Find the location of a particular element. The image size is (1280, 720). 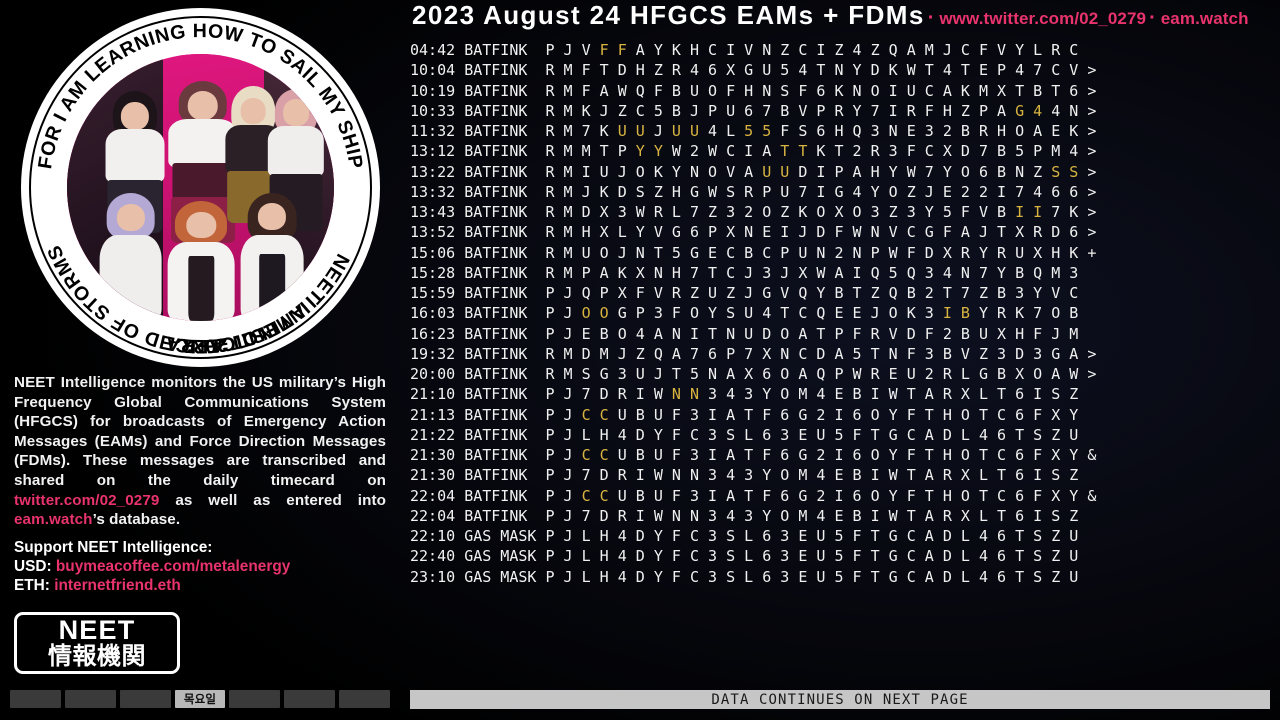

neet-logo-badge: NEET 情報機関 is located at coordinates (97, 643).